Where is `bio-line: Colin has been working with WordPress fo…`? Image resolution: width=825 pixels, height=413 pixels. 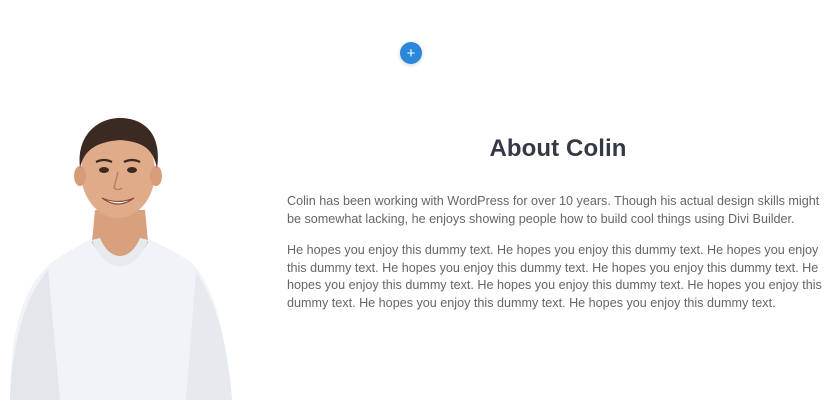 bio-line: Colin has been working with WordPress fo… is located at coordinates (553, 201).